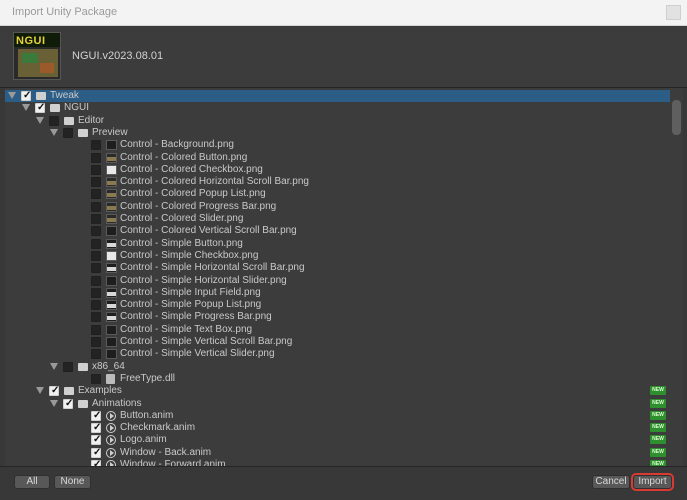  I want to click on scrollbar-thumb, so click(676, 117).